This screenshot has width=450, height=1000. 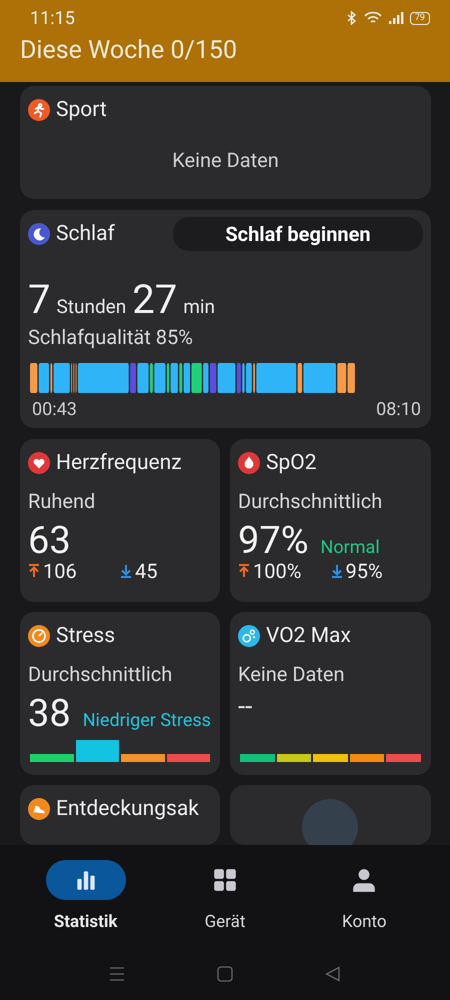 What do you see at coordinates (119, 463) in the screenshot?
I see `card-title: Herzfrequenz` at bounding box center [119, 463].